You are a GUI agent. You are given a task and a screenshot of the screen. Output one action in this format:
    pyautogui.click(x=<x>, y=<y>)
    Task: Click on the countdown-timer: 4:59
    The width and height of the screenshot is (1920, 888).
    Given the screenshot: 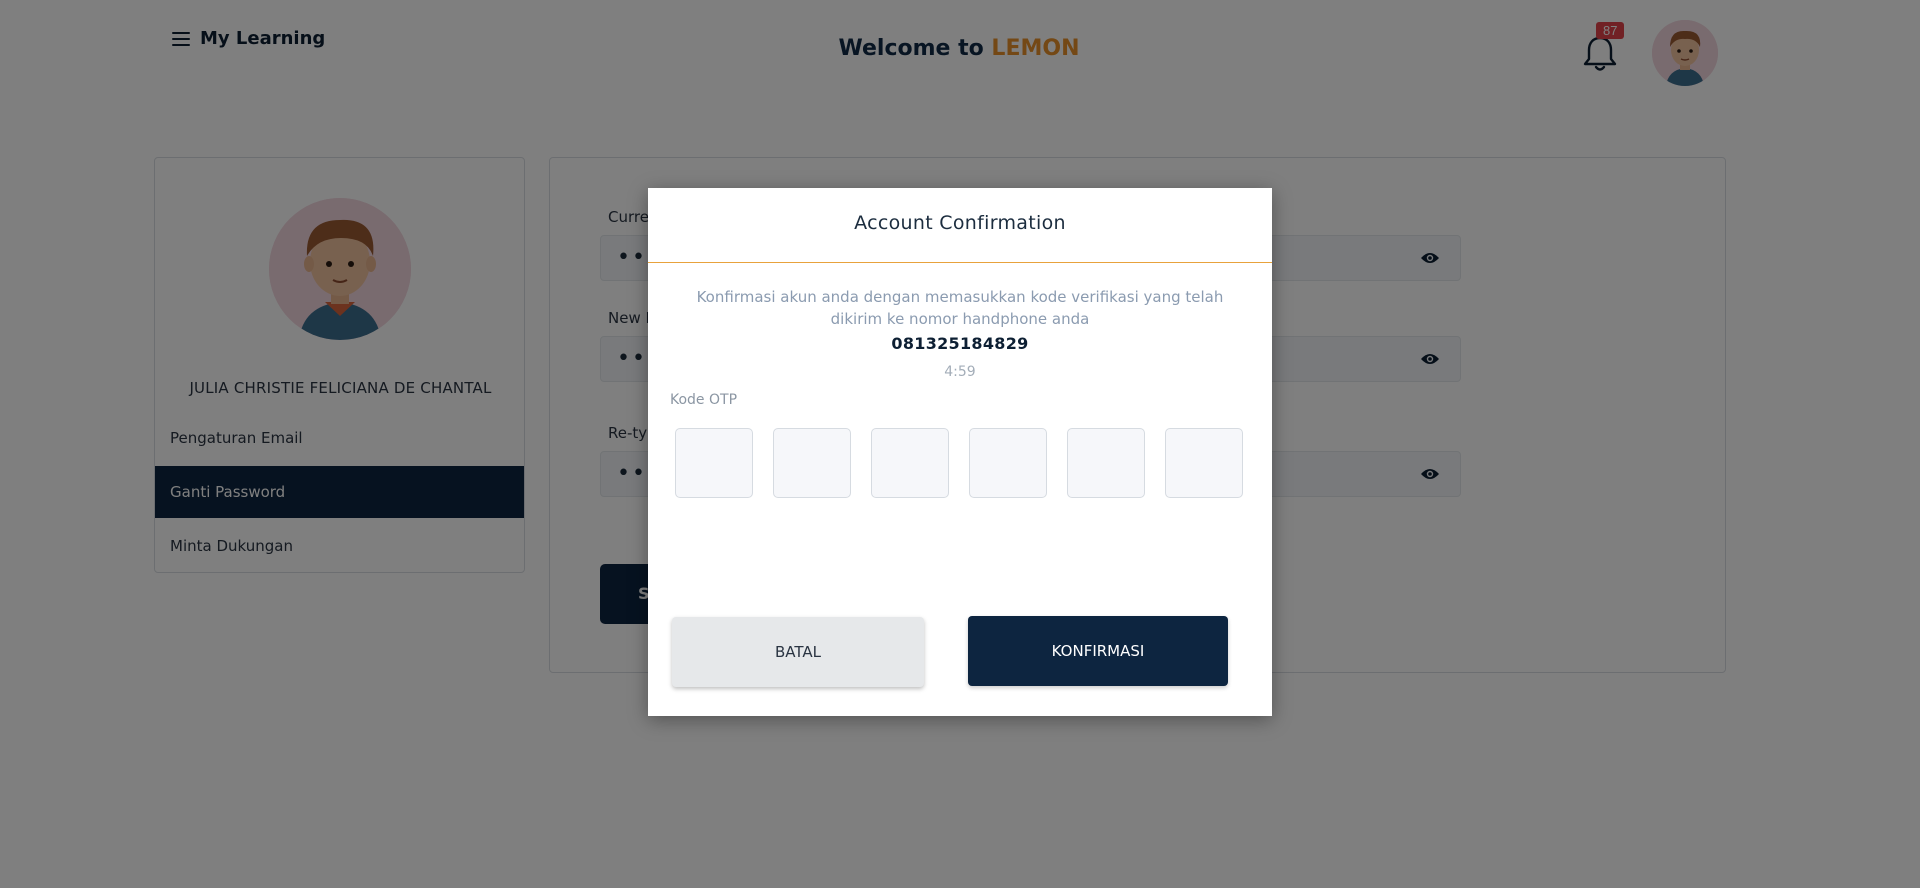 What is the action you would take?
    pyautogui.click(x=960, y=372)
    